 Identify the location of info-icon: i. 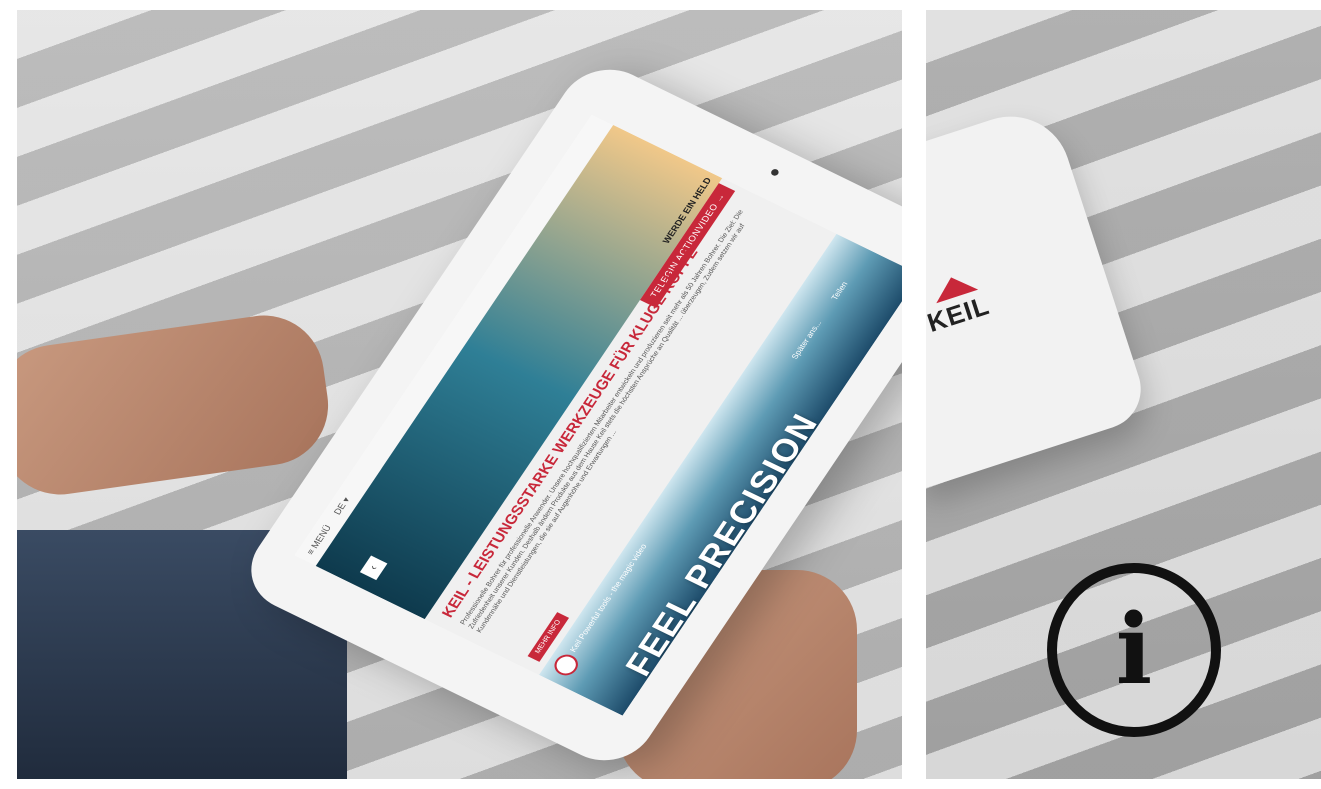
(1134, 649).